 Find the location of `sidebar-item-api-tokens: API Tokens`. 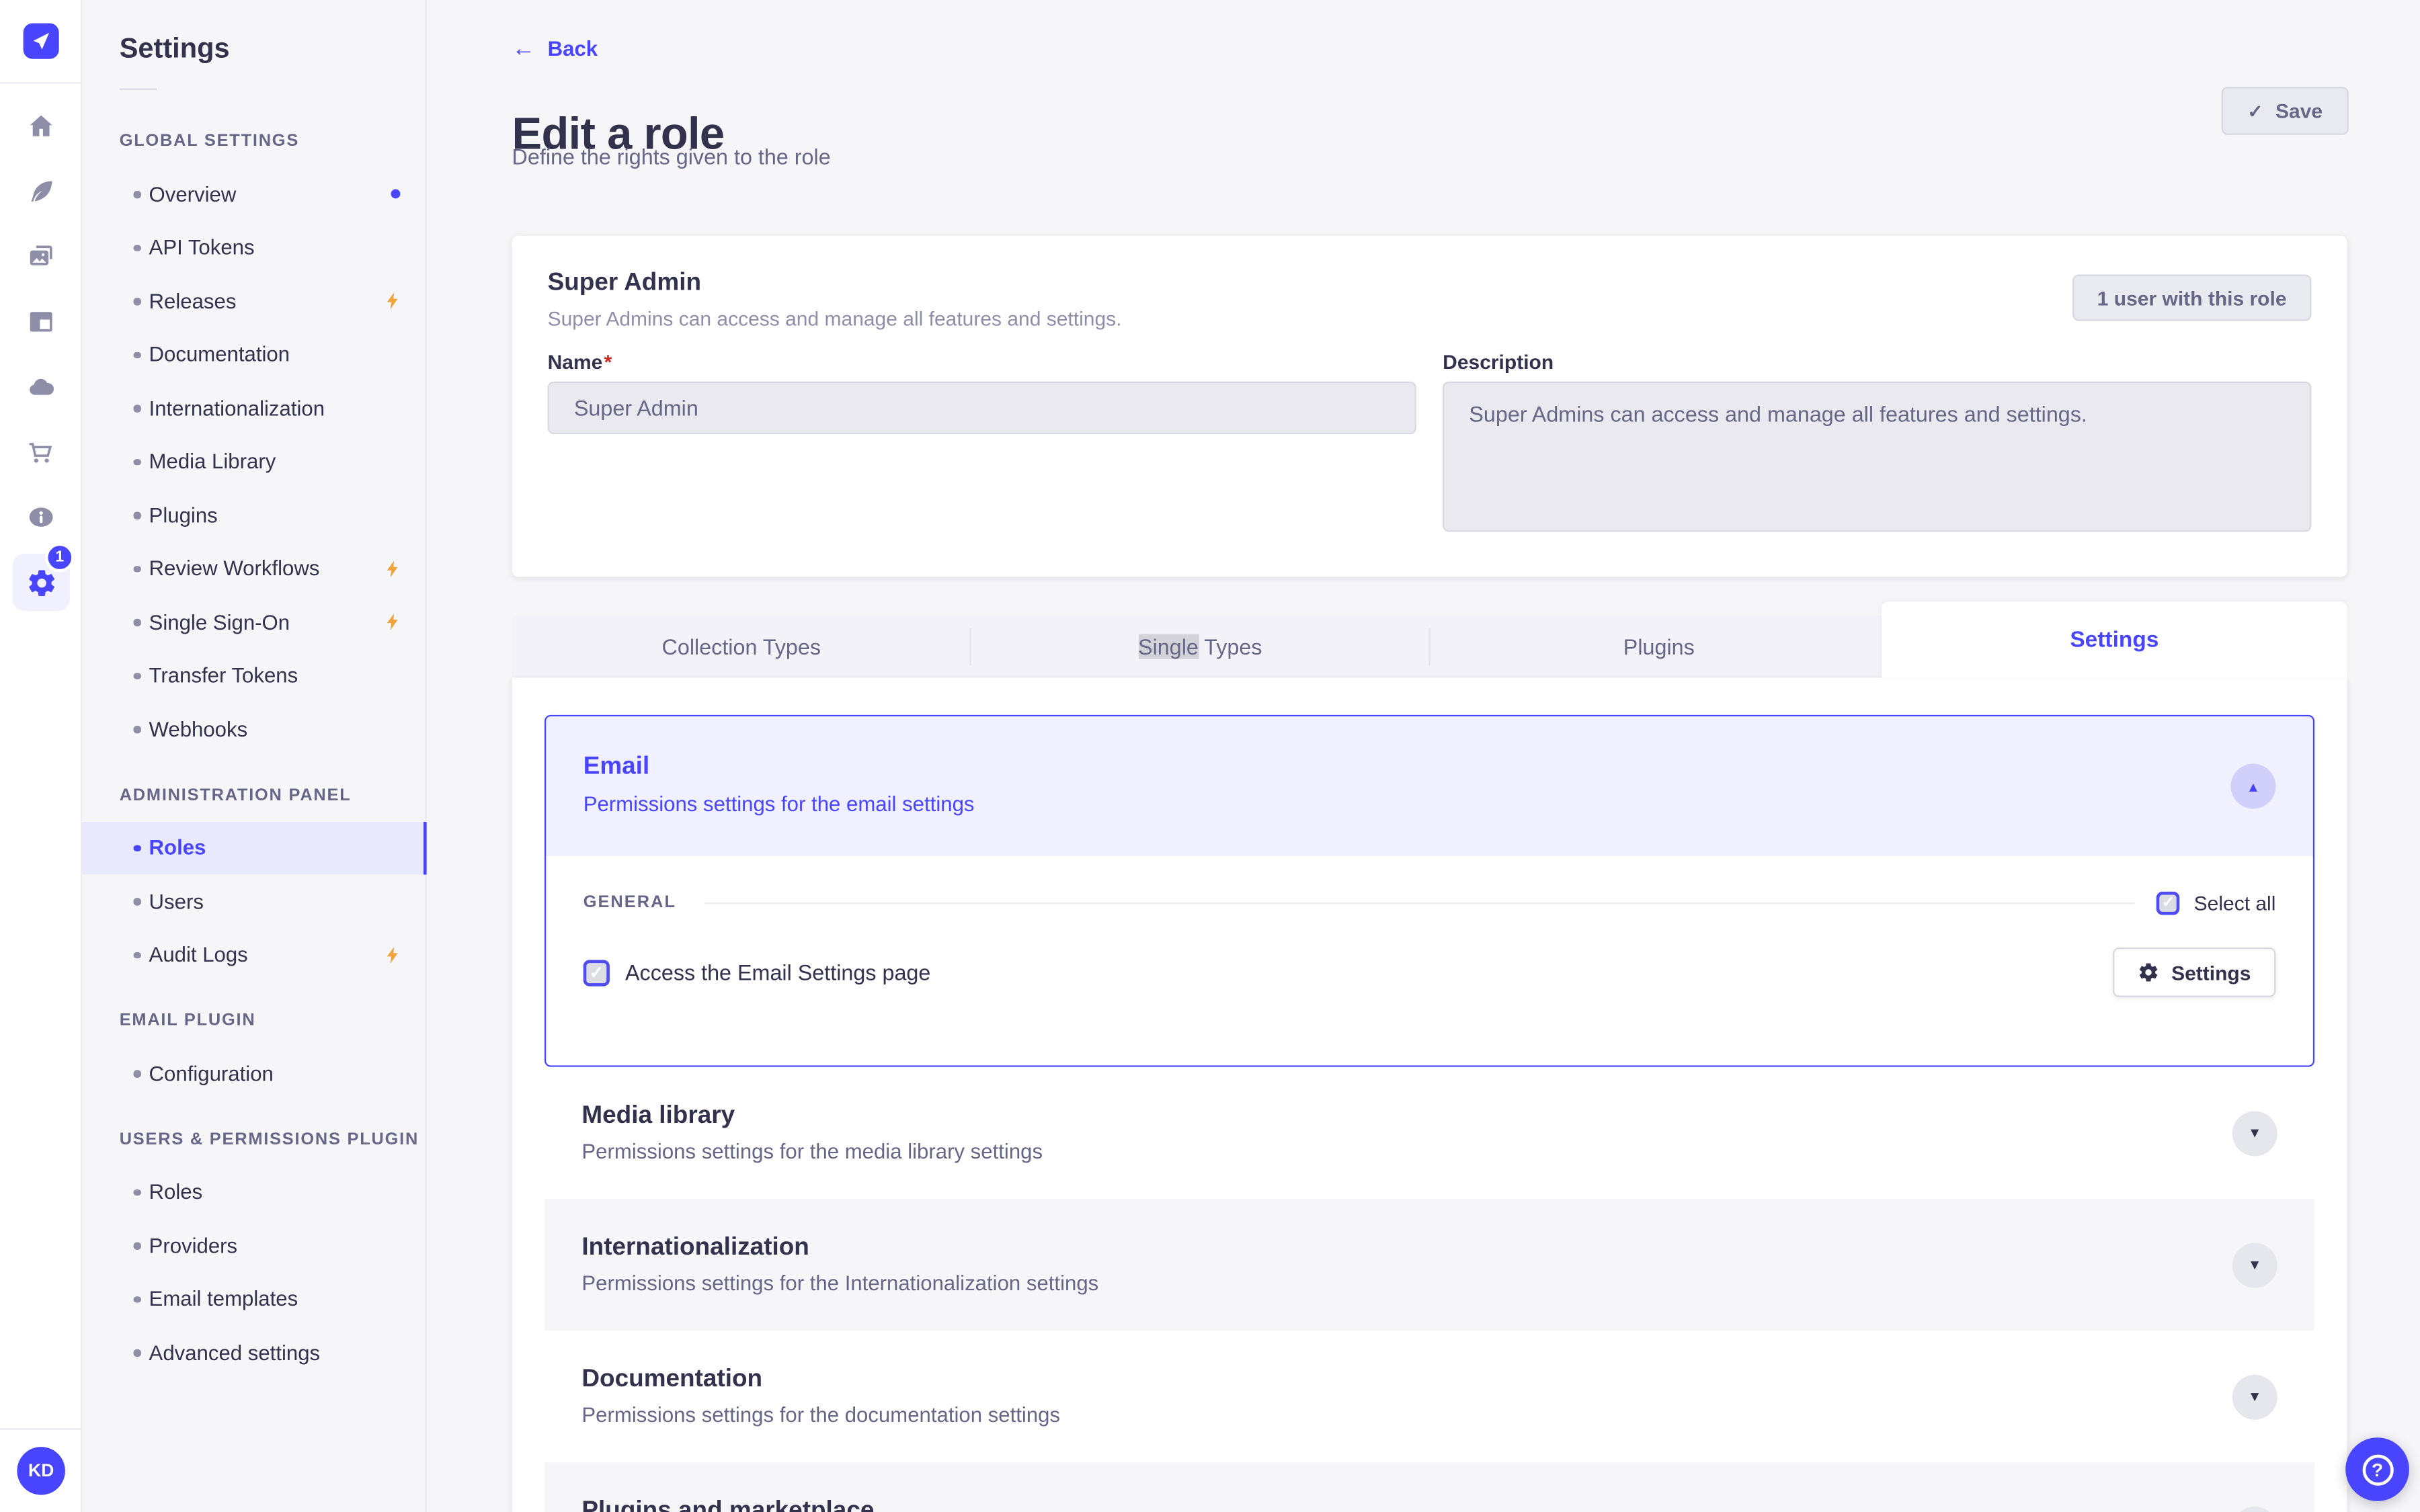

sidebar-item-api-tokens: API Tokens is located at coordinates (254, 248).